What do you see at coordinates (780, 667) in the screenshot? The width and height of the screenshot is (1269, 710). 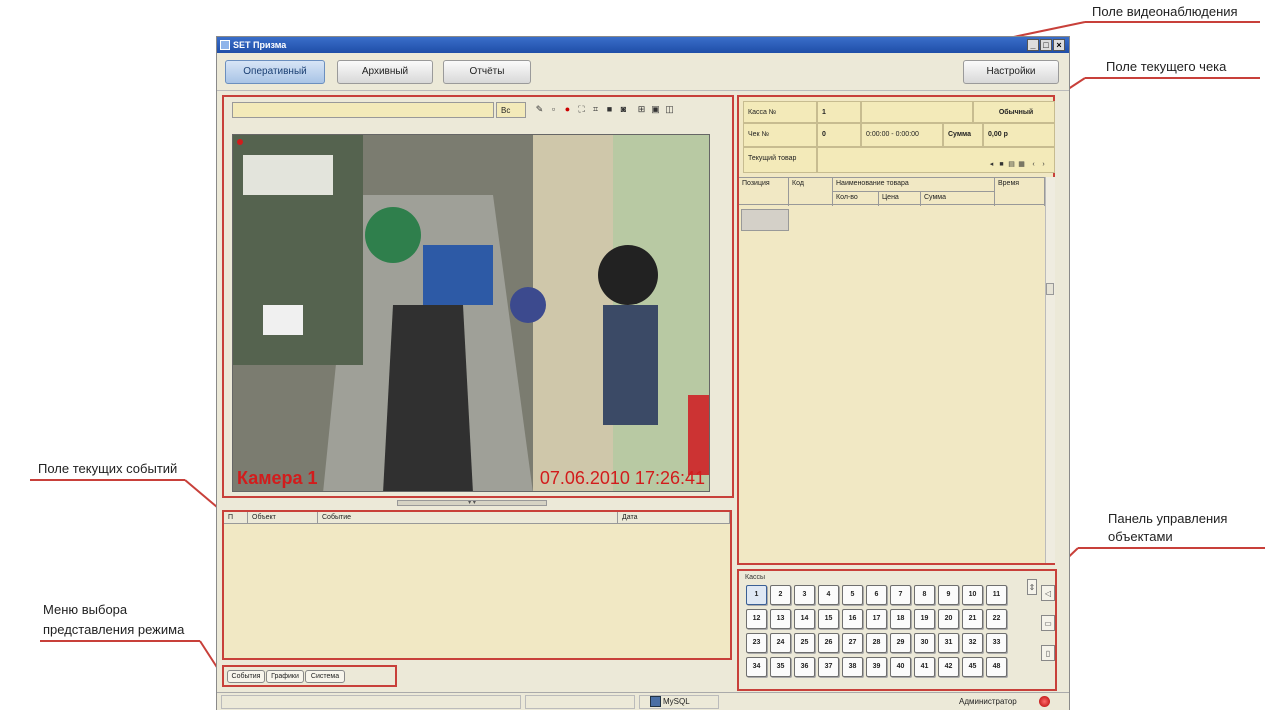 I see `kassa-button-35: 35` at bounding box center [780, 667].